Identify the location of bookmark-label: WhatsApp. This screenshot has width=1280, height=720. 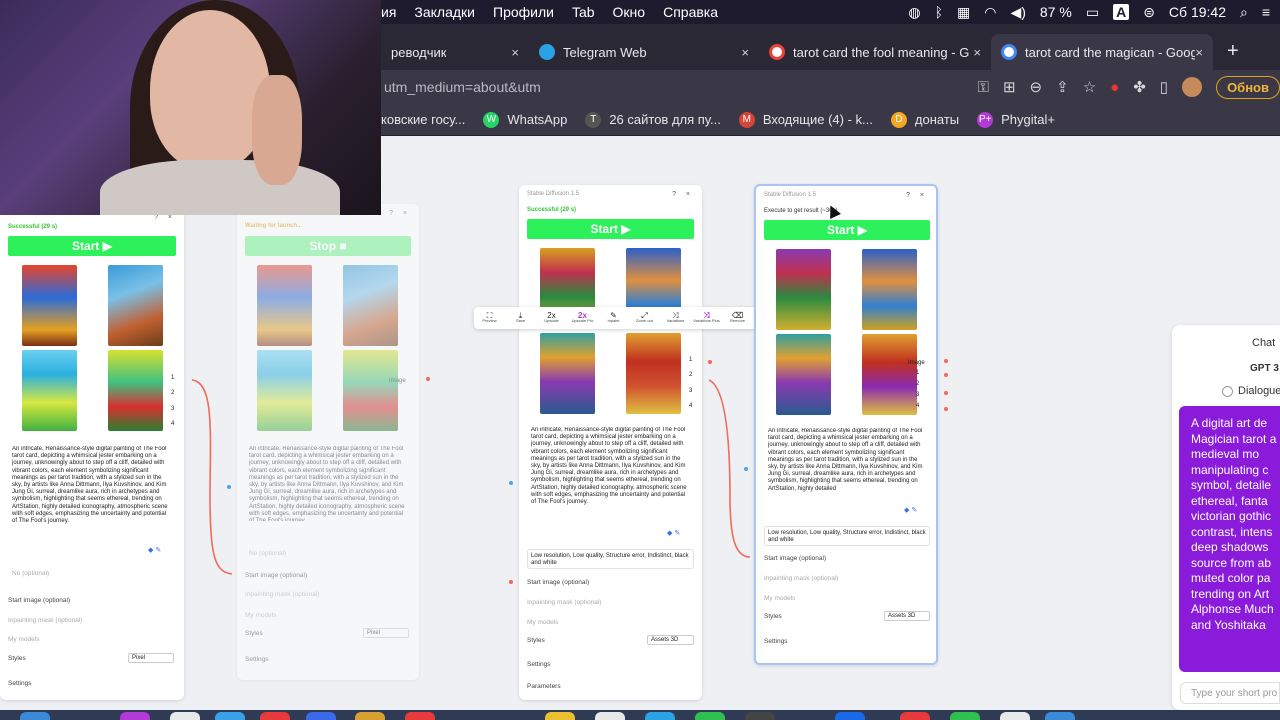
(537, 119).